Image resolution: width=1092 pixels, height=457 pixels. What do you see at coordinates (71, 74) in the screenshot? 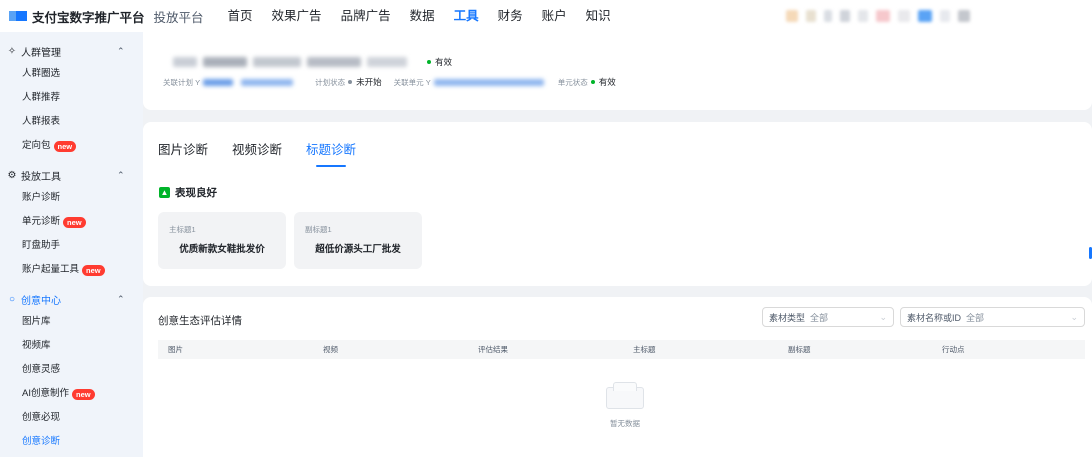
I see `sidebar-item: 人群圈选` at bounding box center [71, 74].